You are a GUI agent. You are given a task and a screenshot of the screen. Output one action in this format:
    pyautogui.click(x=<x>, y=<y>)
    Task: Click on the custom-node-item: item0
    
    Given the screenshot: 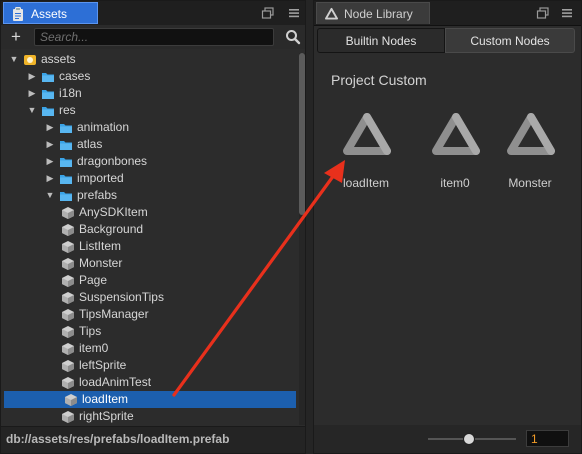 What is the action you would take?
    pyautogui.click(x=455, y=152)
    